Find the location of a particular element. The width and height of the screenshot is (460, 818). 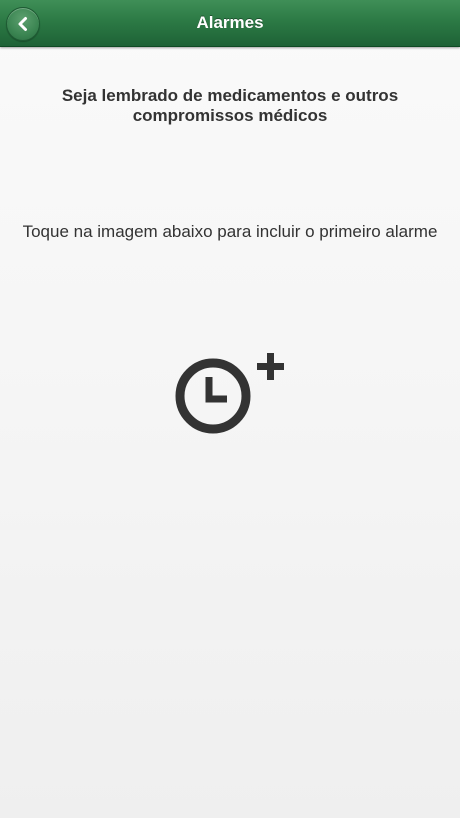

back-button is located at coordinates (23, 24).